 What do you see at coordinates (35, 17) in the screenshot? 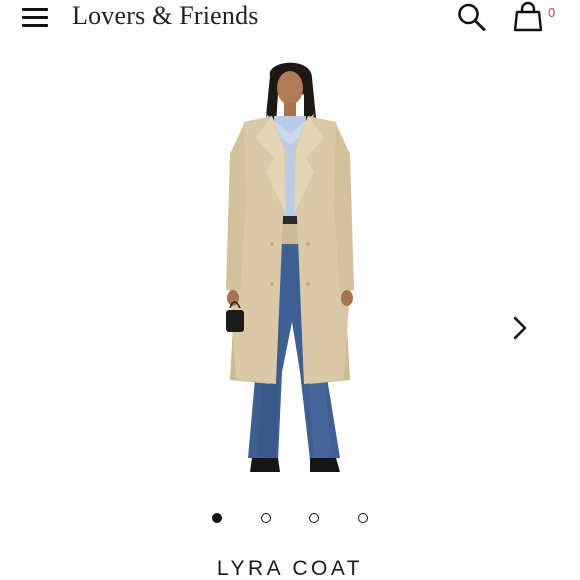
I see `hamburger-menu-icon` at bounding box center [35, 17].